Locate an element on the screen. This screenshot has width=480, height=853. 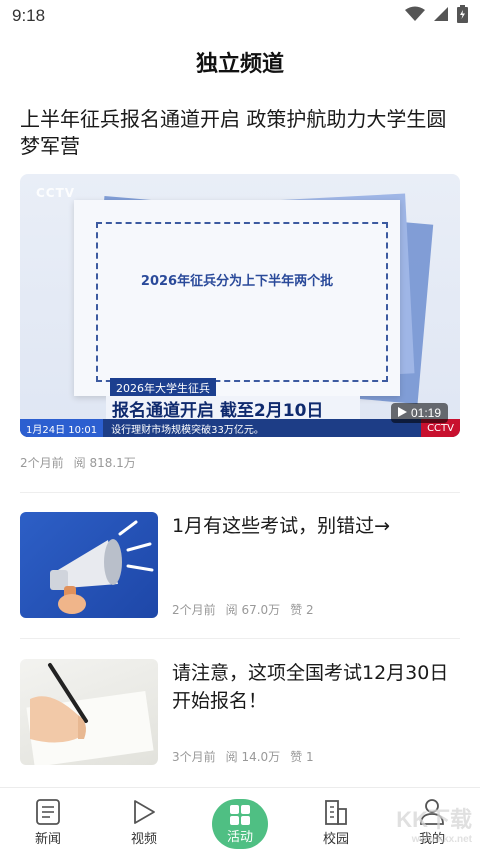
grid-icon is located at coordinates (240, 814).